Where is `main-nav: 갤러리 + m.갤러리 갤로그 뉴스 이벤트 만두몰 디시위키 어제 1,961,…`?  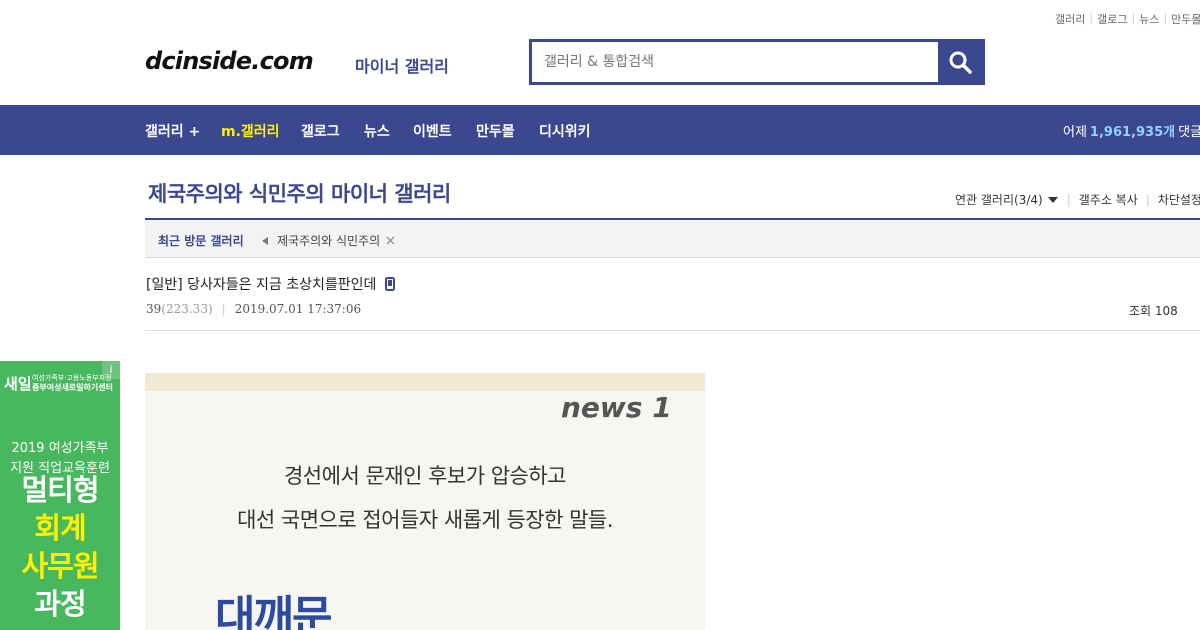 main-nav: 갤러리 + m.갤러리 갤로그 뉴스 이벤트 만두몰 디시위키 어제 1,961,… is located at coordinates (600, 130).